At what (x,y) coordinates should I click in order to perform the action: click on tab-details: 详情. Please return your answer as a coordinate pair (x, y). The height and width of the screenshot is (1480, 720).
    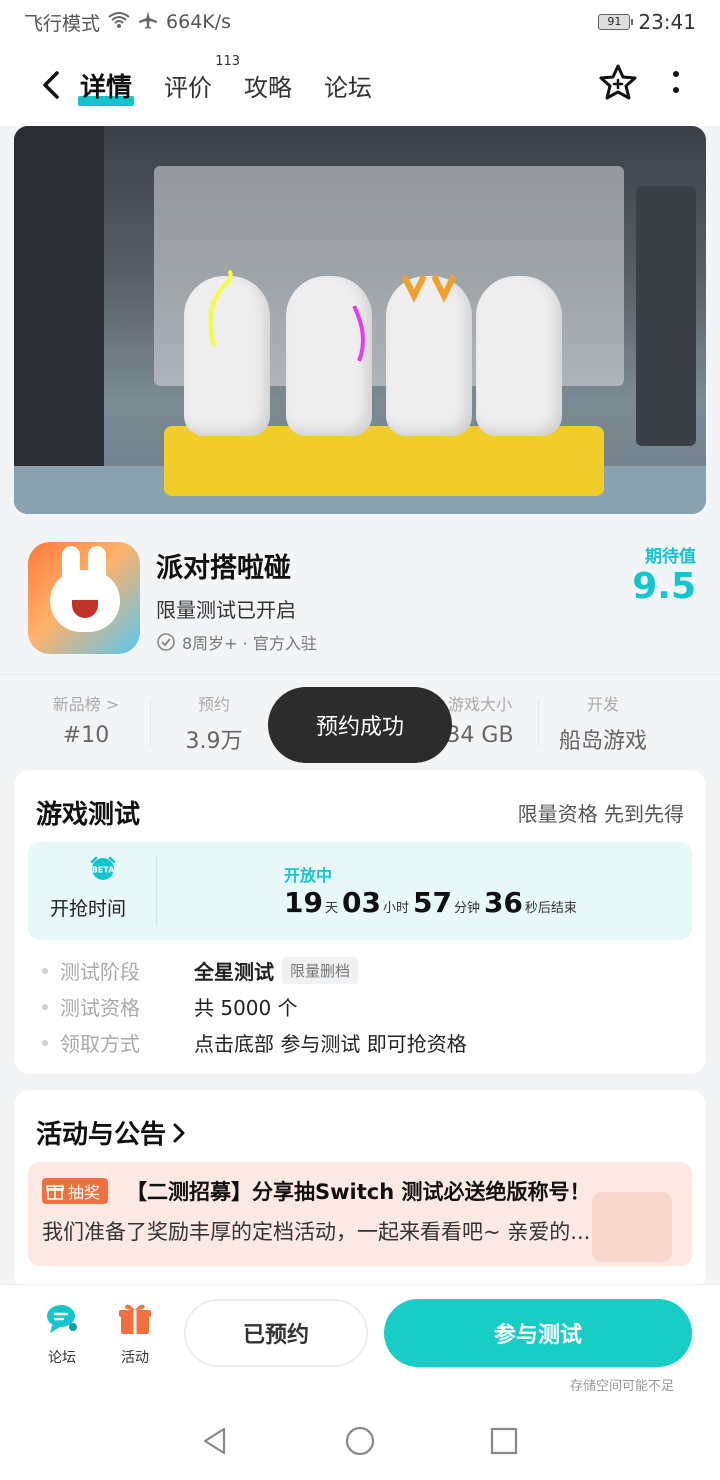
    Looking at the image, I should click on (106, 86).